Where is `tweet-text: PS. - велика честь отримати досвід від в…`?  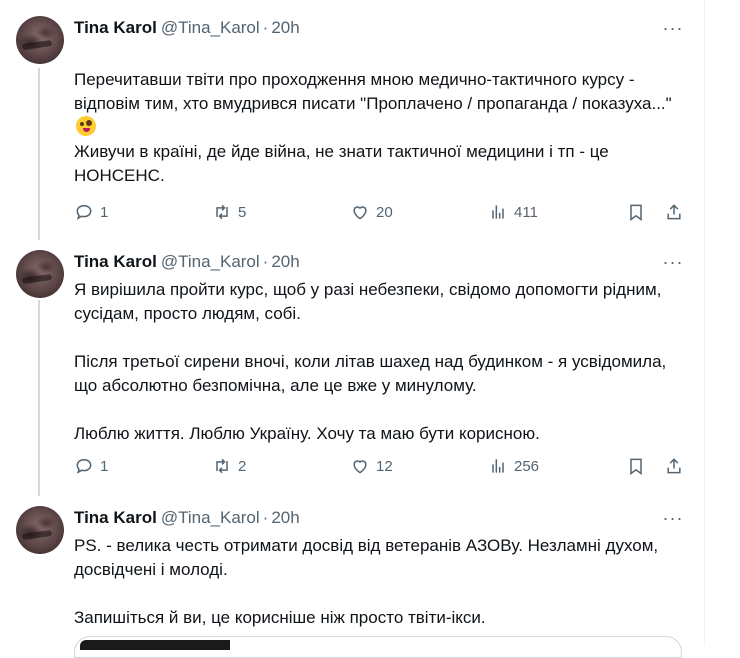
tweet-text: PS. - велика честь отримати досвід від в… is located at coordinates (366, 581).